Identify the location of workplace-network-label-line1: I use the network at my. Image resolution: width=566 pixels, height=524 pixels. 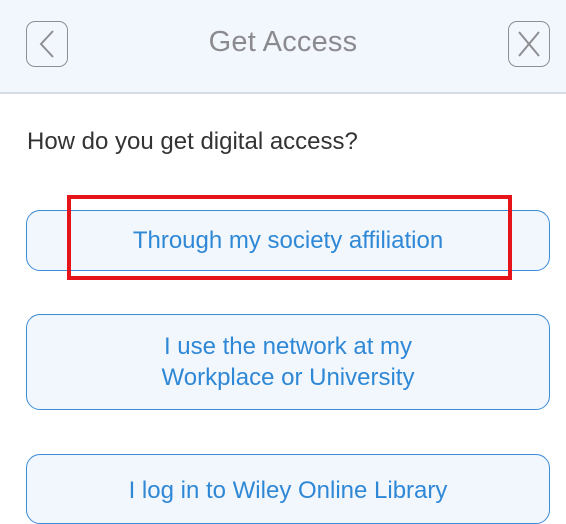
(288, 346).